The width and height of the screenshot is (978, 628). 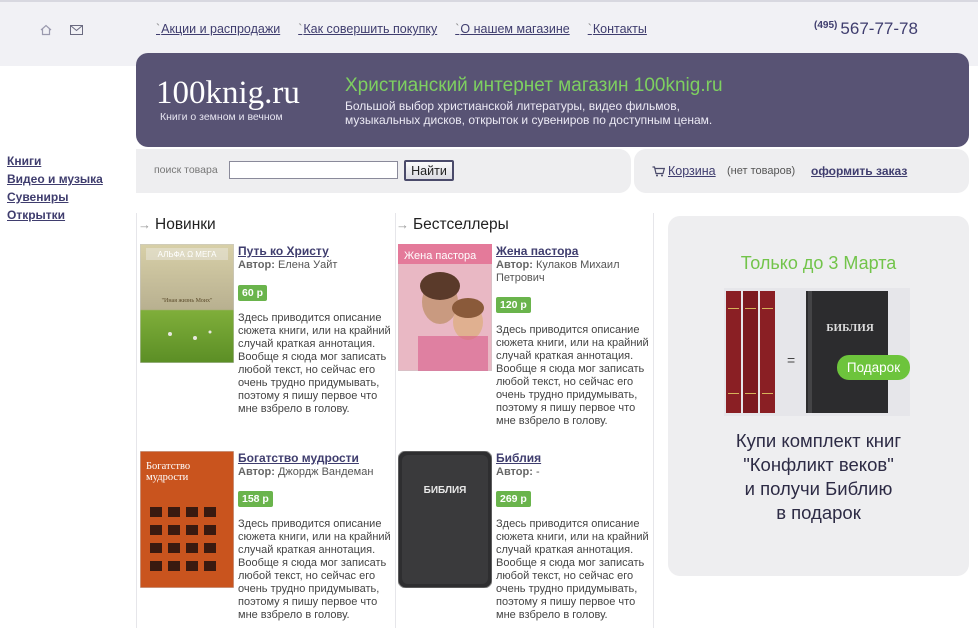 What do you see at coordinates (440, 256) in the screenshot?
I see `cover-text: Жена пастора` at bounding box center [440, 256].